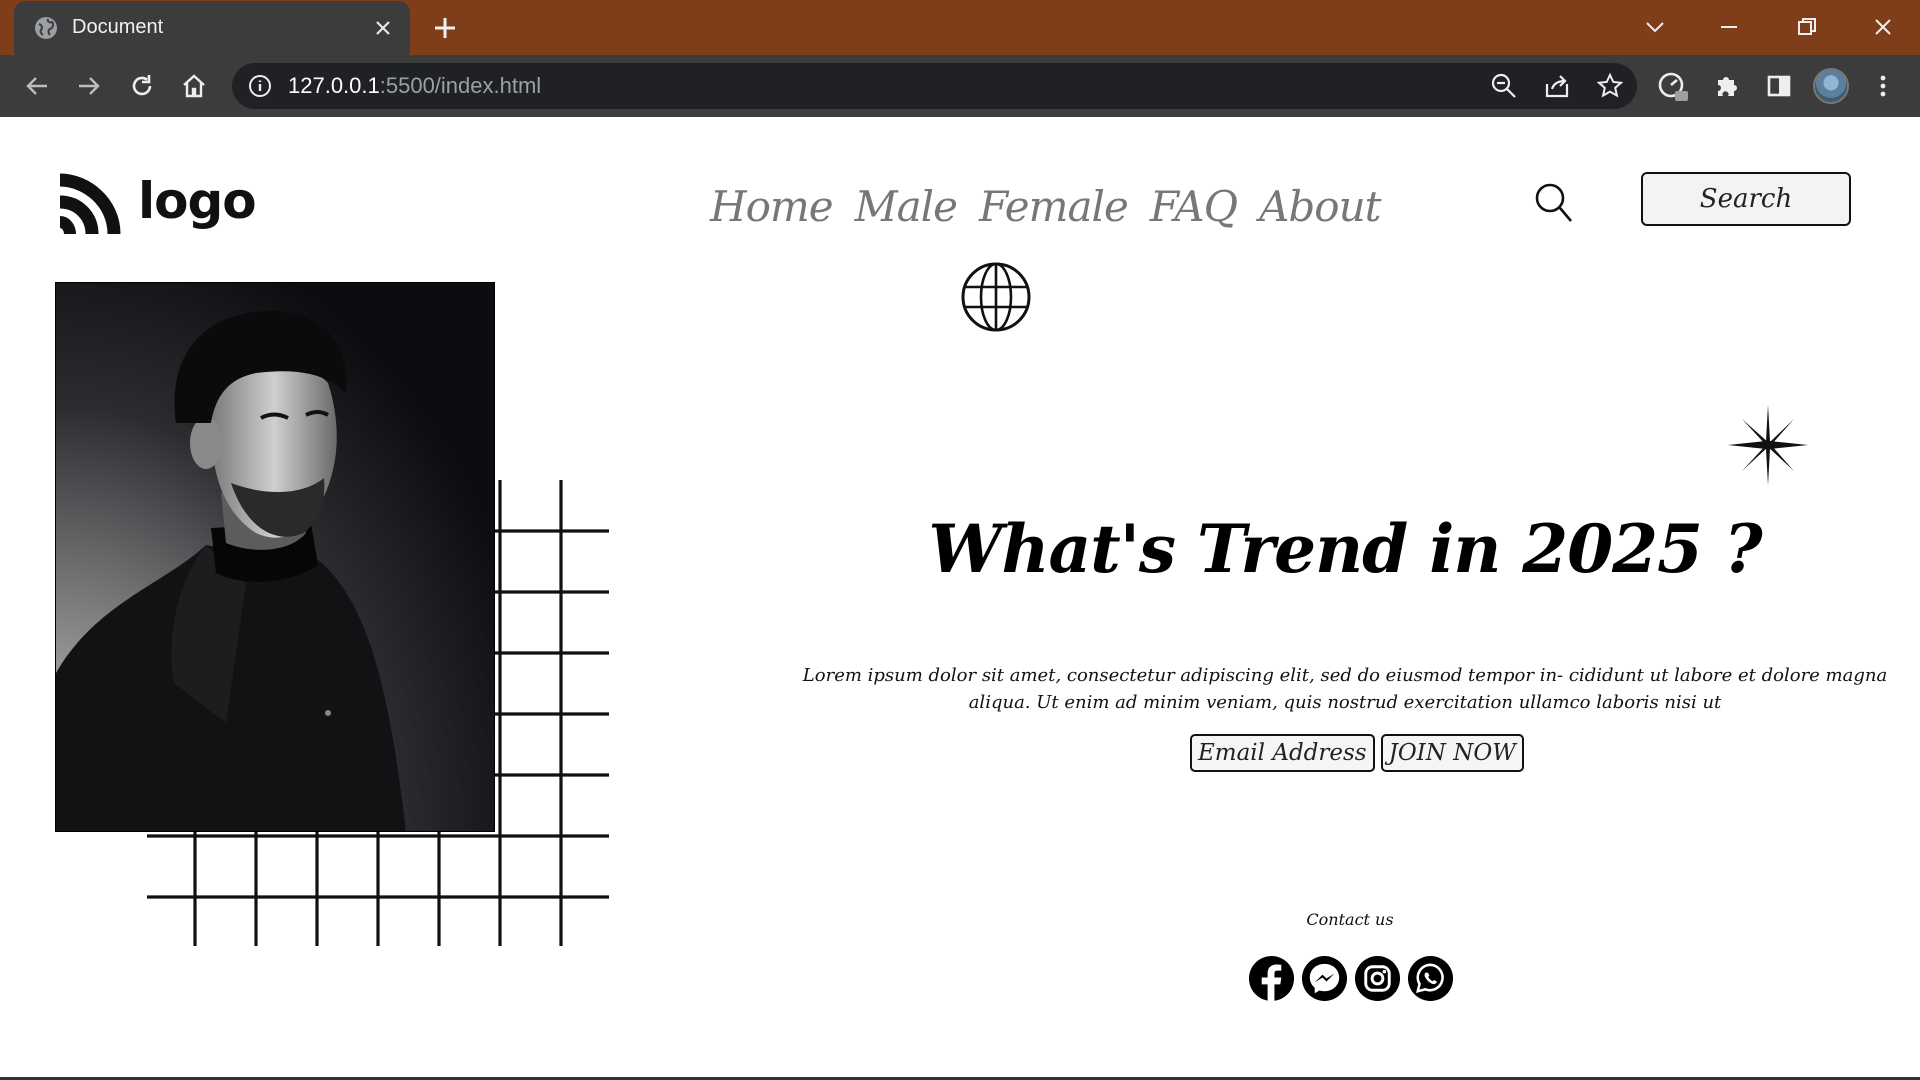 The image size is (1920, 1080). Describe the element at coordinates (334, 85) in the screenshot. I see `url-host: 127.0.0.1` at that location.